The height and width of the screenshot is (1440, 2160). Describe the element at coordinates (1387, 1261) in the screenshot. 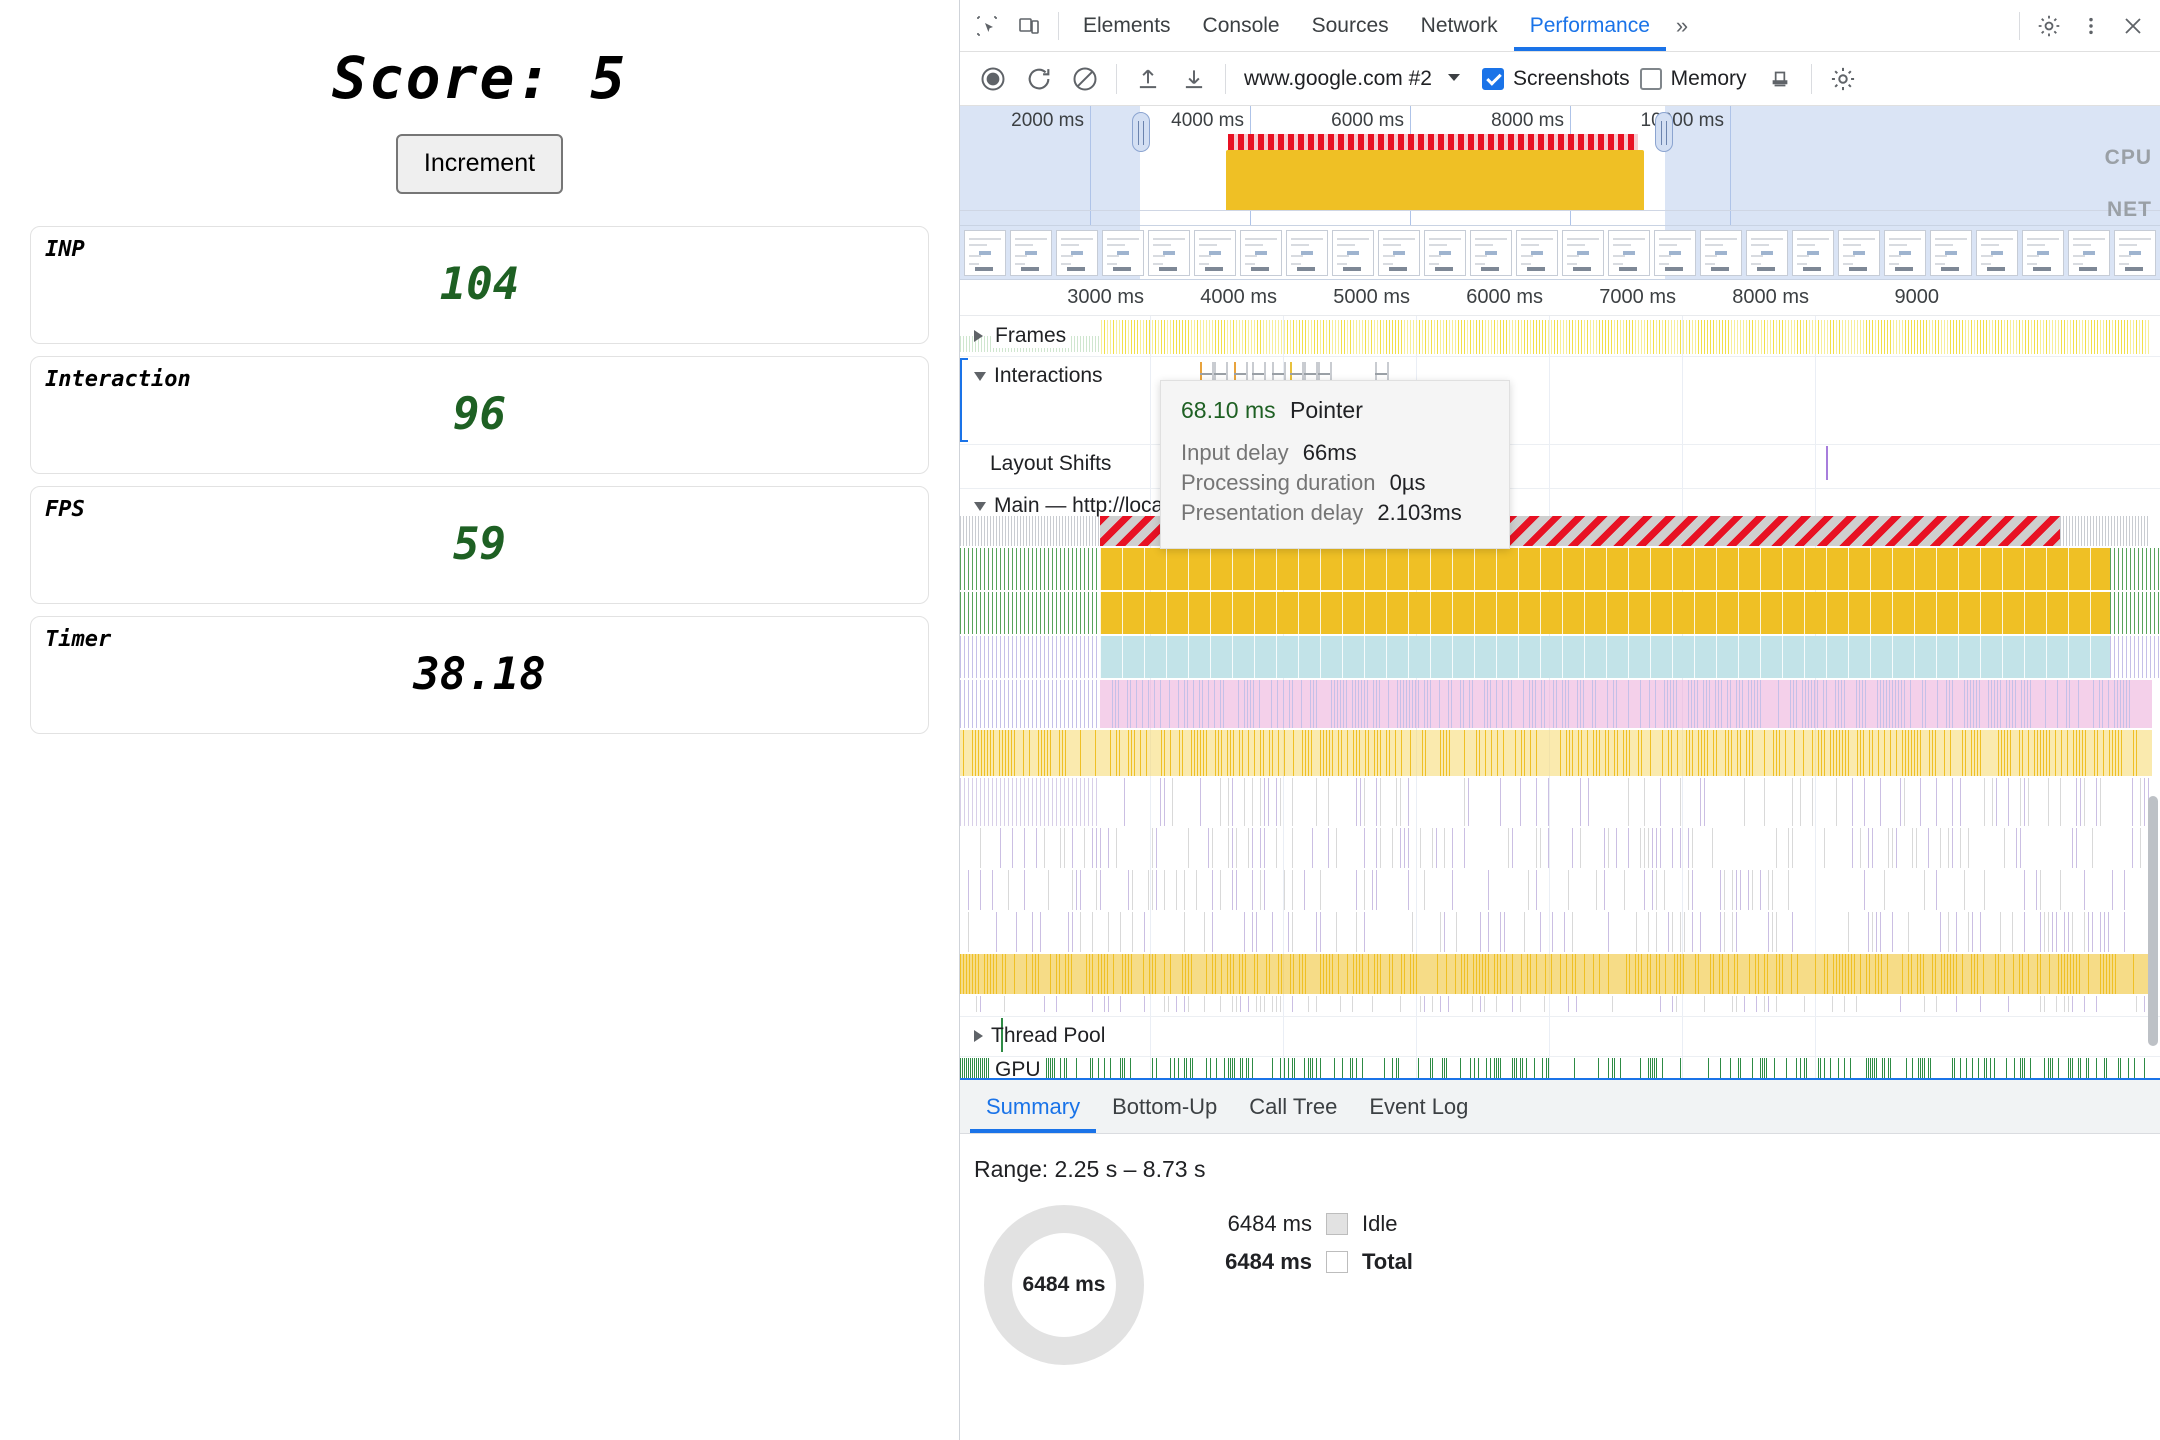

I see `legend-label: Total` at that location.